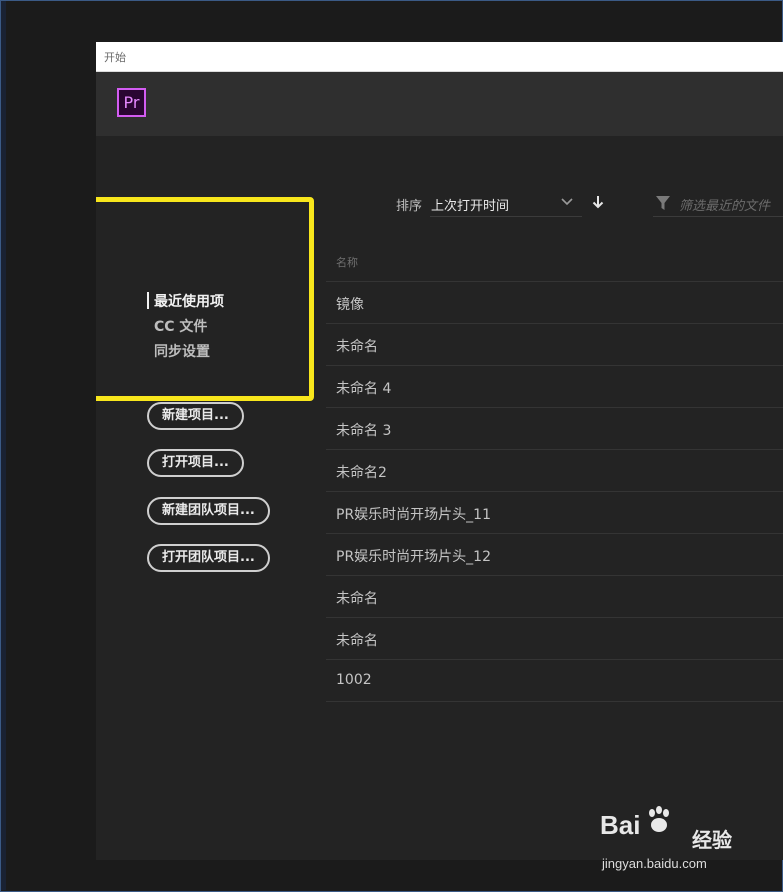  Describe the element at coordinates (115, 57) in the screenshot. I see `window-title: 开始` at that location.